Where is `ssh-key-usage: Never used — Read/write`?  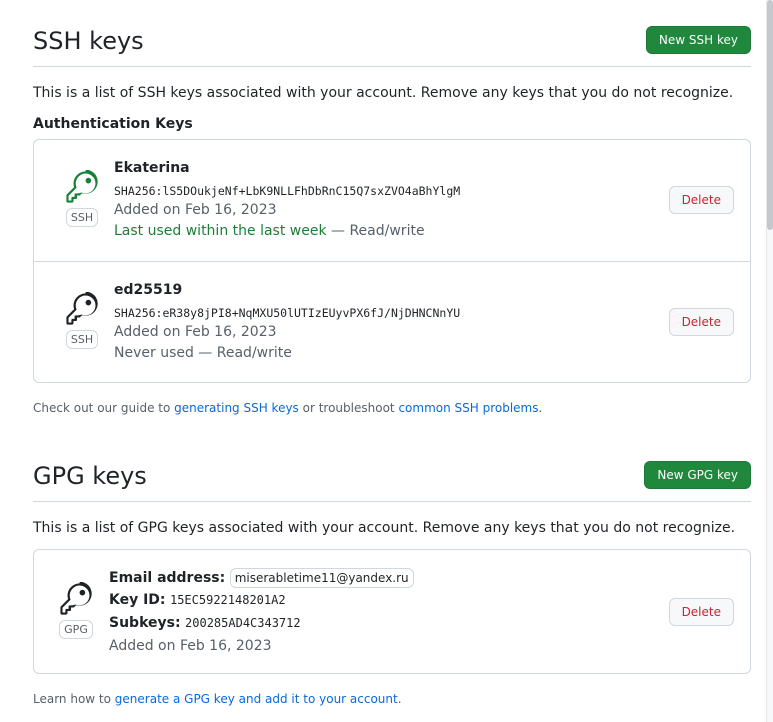
ssh-key-usage: Never used — Read/write is located at coordinates (203, 353).